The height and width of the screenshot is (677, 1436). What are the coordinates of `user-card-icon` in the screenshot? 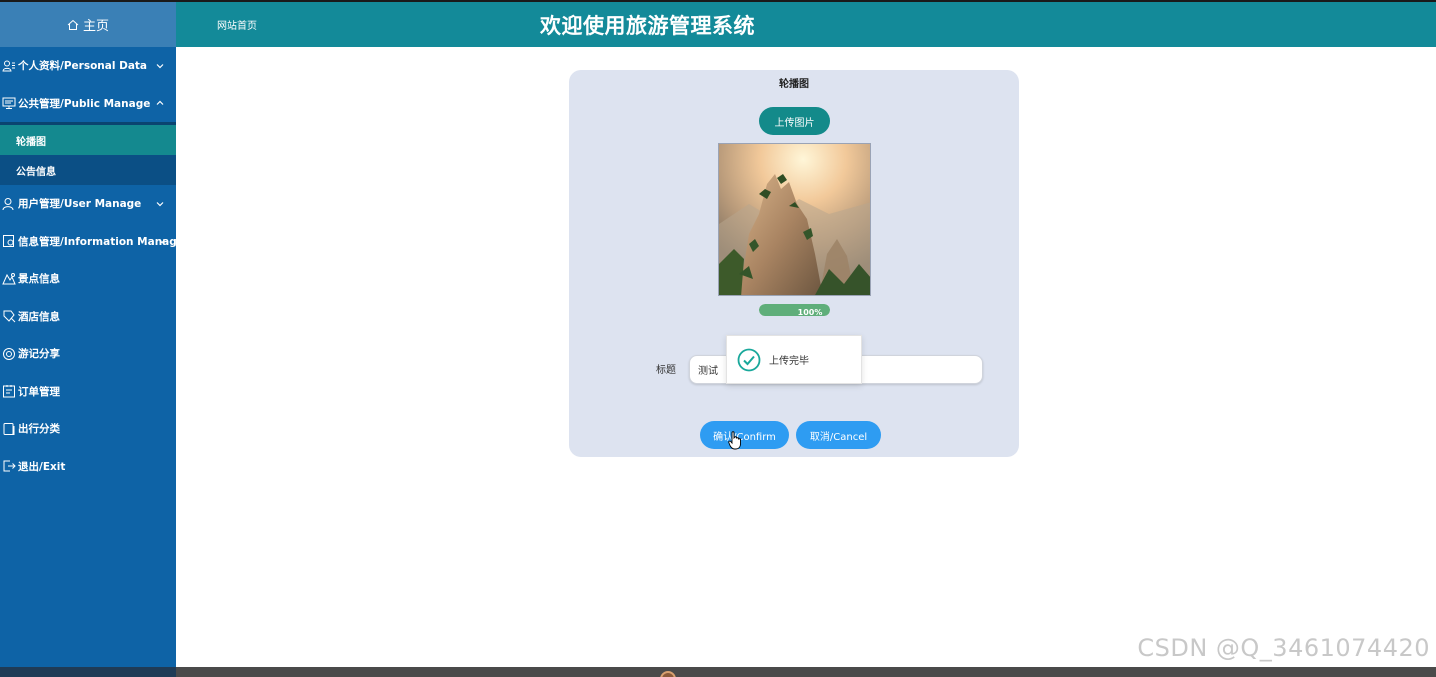 It's located at (9, 66).